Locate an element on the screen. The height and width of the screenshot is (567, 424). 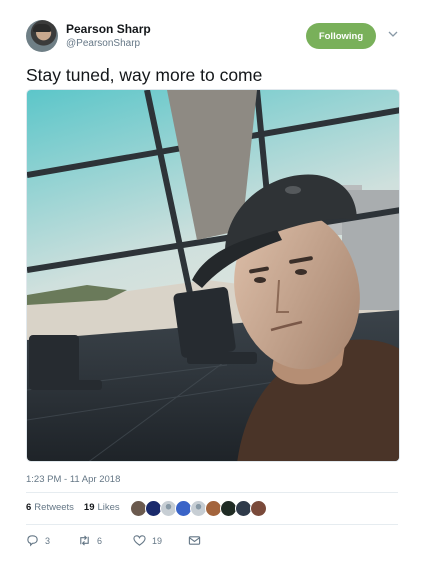
author-handle: @PearsonSharp is located at coordinates (108, 44).